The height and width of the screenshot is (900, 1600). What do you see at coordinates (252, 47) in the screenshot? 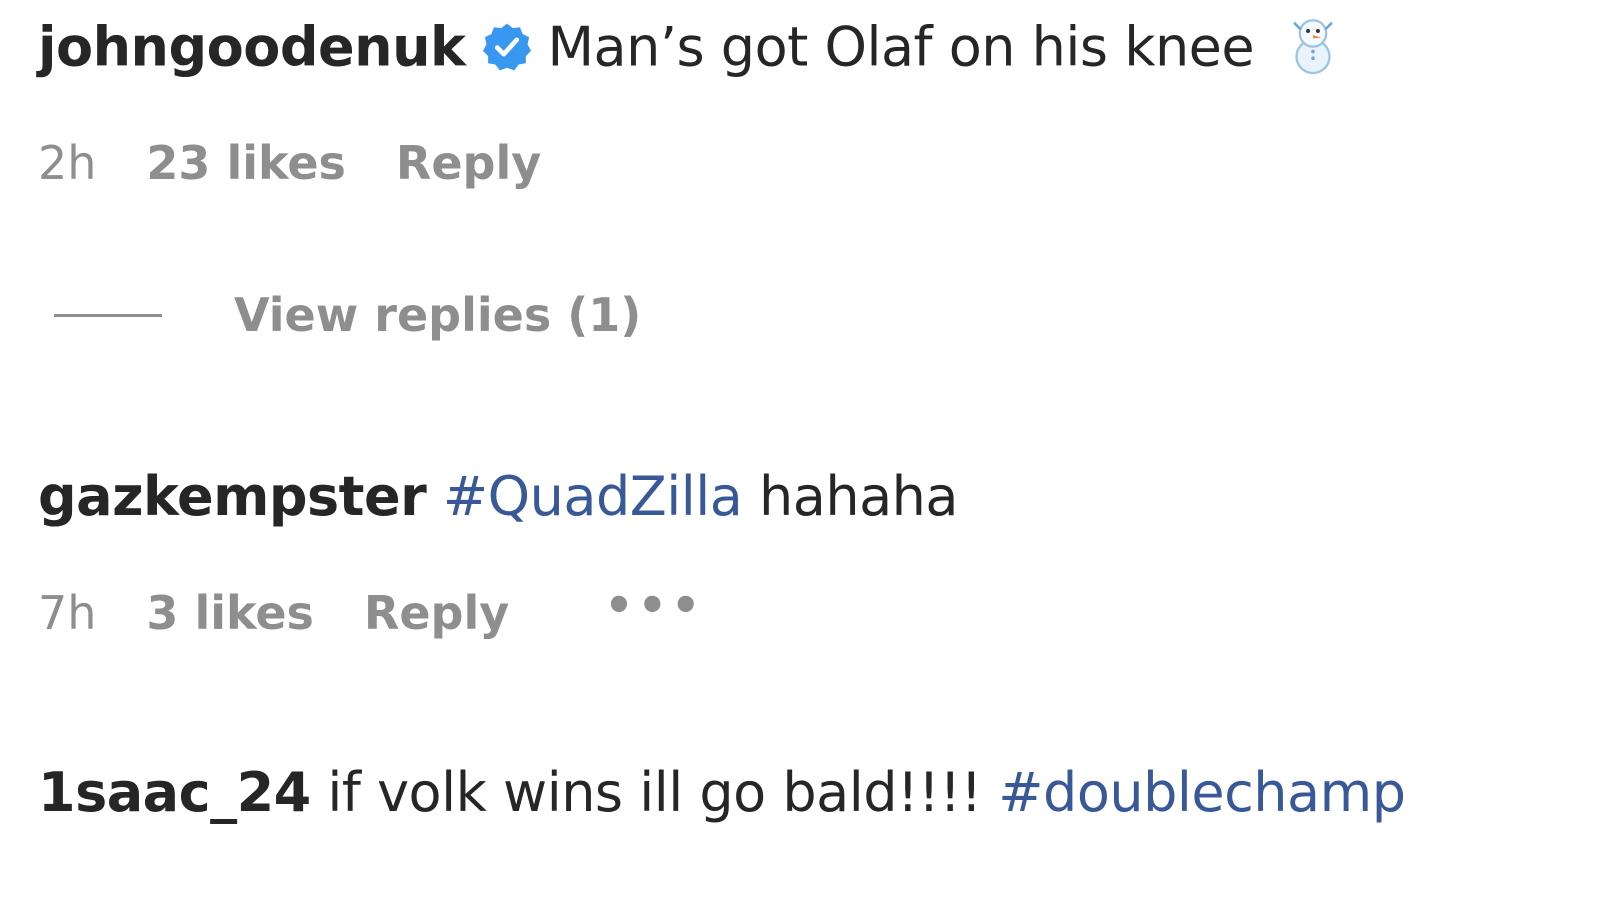
I see `comment-1-username: johngoodenuk` at bounding box center [252, 47].